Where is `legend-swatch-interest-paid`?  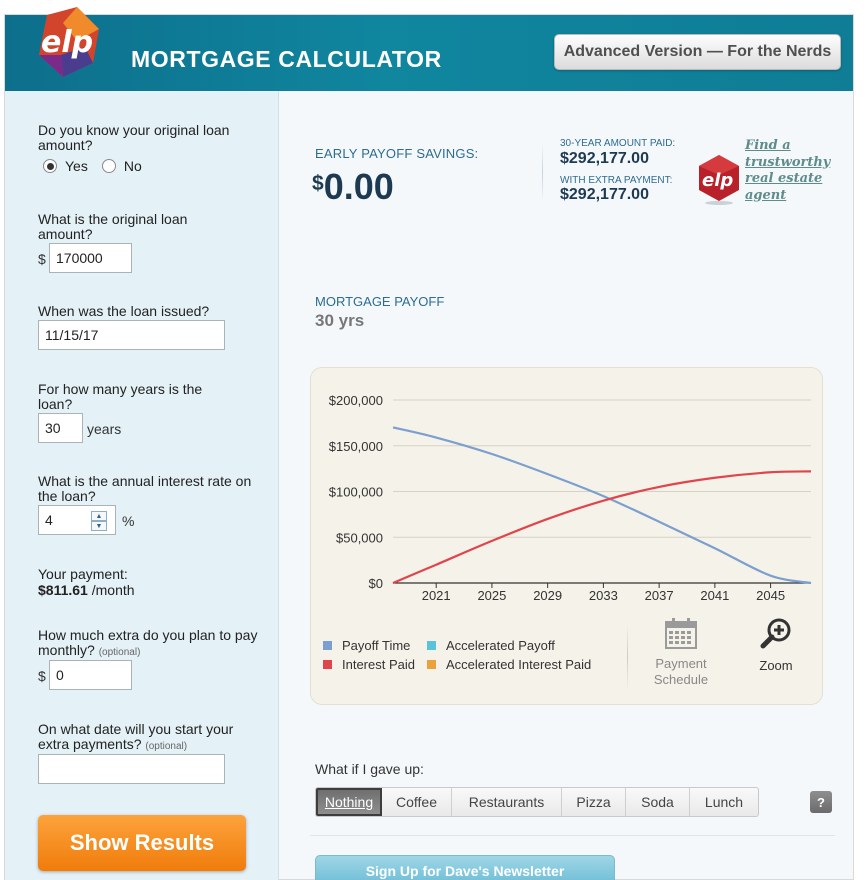
legend-swatch-interest-paid is located at coordinates (327, 664).